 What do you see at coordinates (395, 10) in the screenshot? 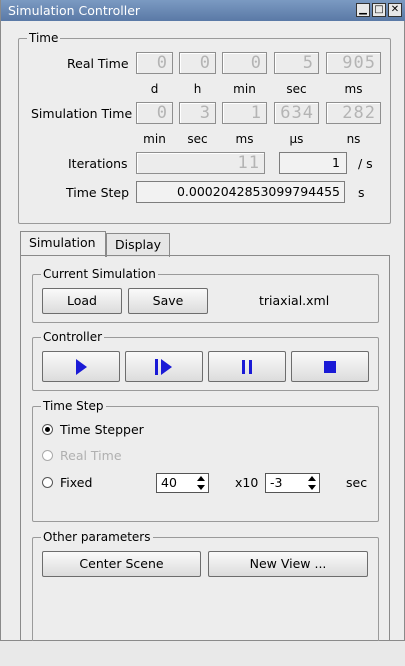
I see `close-icon: ✕` at bounding box center [395, 10].